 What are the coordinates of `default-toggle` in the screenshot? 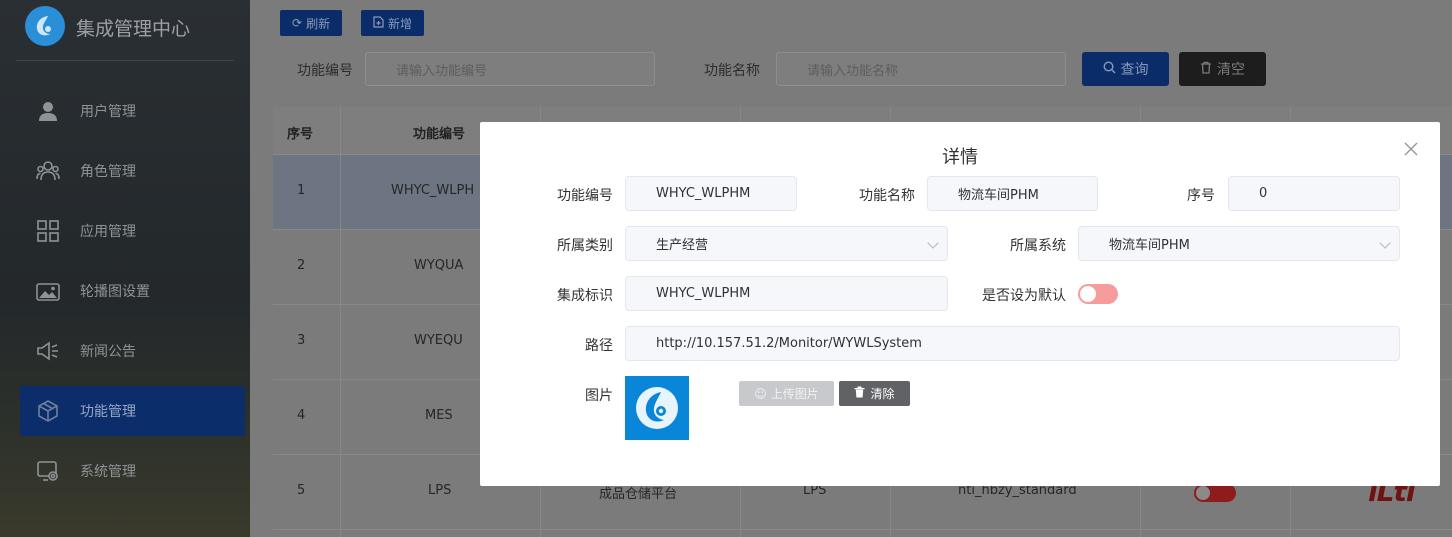 It's located at (1215, 493).